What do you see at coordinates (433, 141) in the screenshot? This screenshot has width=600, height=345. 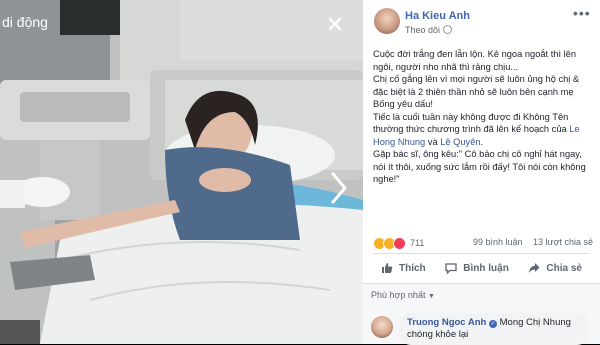 I see `post-text-part: và` at bounding box center [433, 141].